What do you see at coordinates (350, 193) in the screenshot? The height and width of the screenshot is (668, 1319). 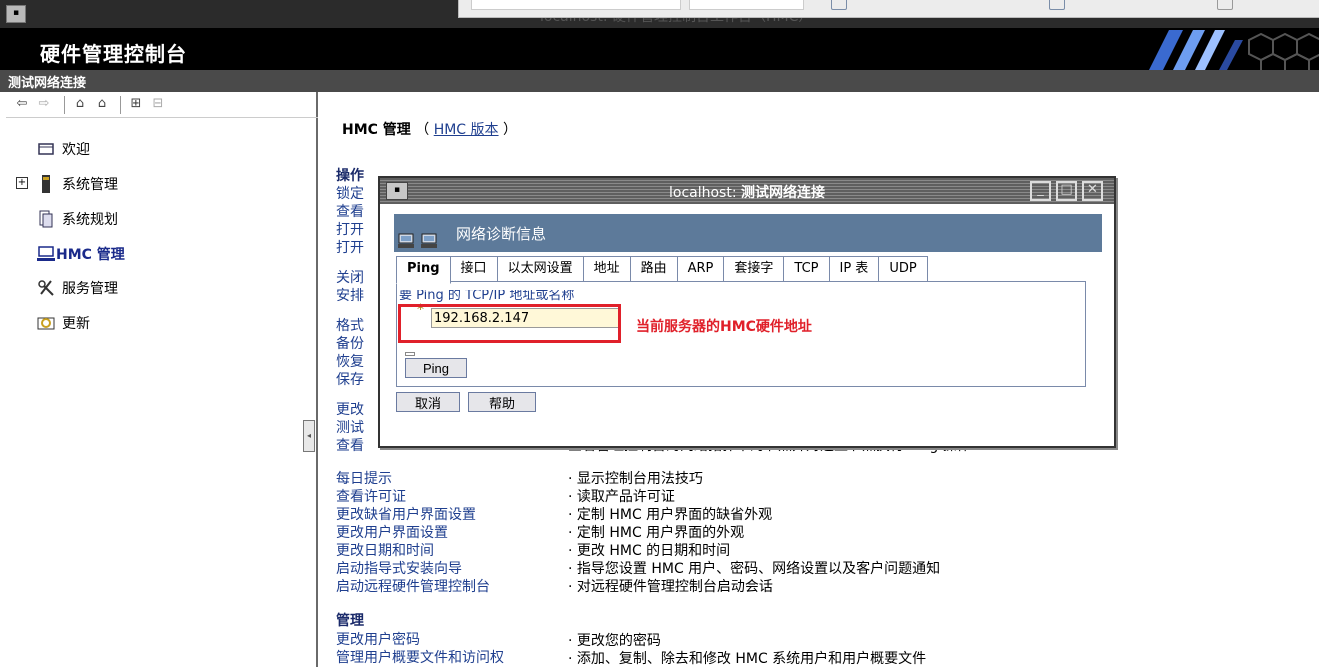 I see `task-link: 锁定` at bounding box center [350, 193].